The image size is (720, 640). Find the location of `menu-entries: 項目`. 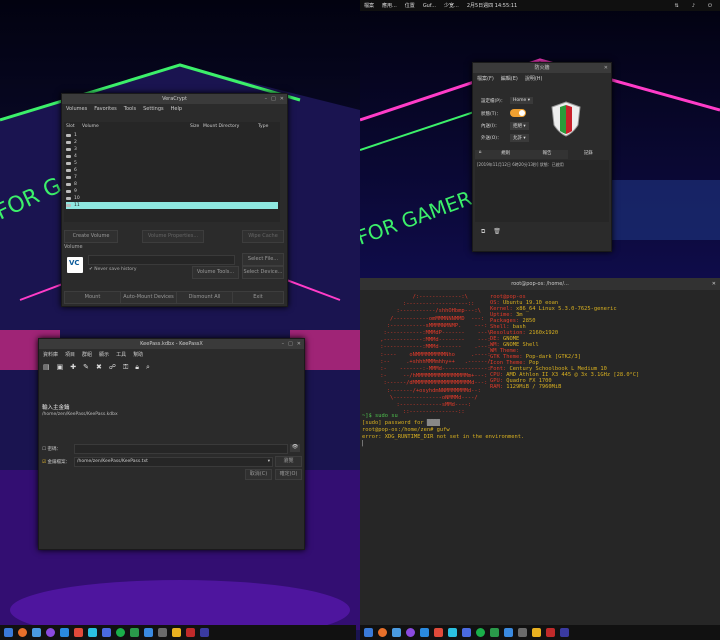

menu-entries: 項目 is located at coordinates (70, 354).